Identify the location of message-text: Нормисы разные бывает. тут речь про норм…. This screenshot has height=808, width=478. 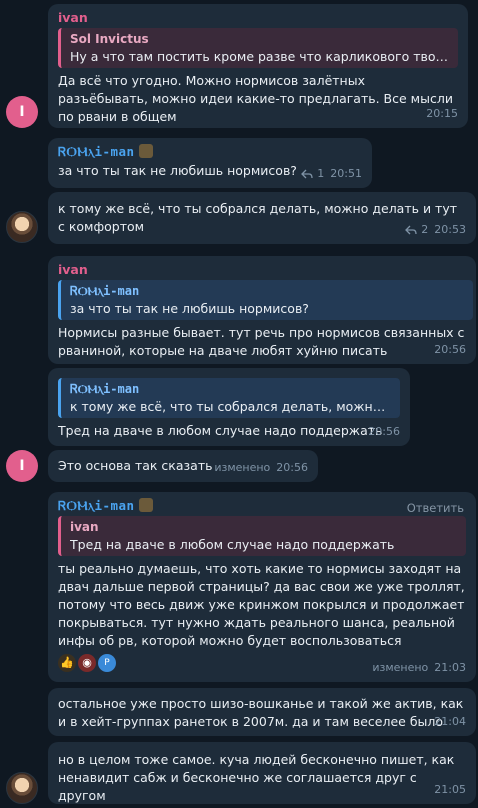
(261, 341).